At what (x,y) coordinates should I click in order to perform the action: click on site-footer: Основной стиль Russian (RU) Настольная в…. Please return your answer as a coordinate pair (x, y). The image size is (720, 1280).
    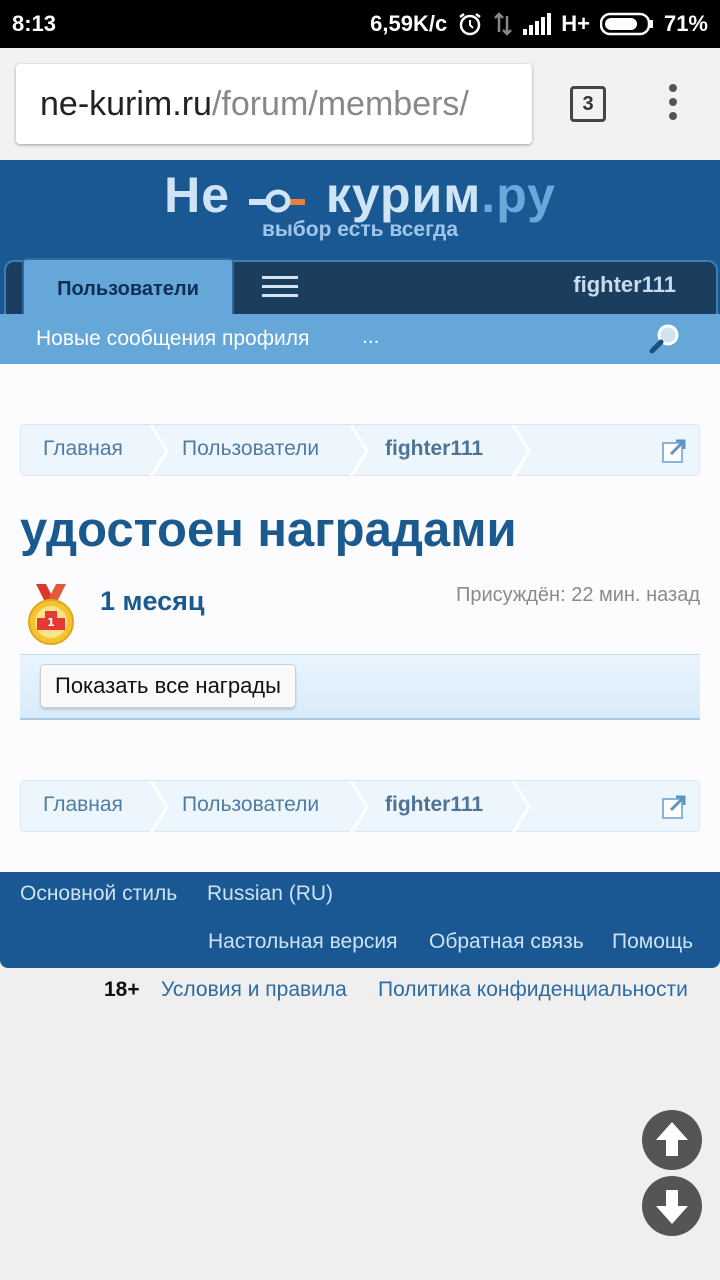
    Looking at the image, I should click on (360, 920).